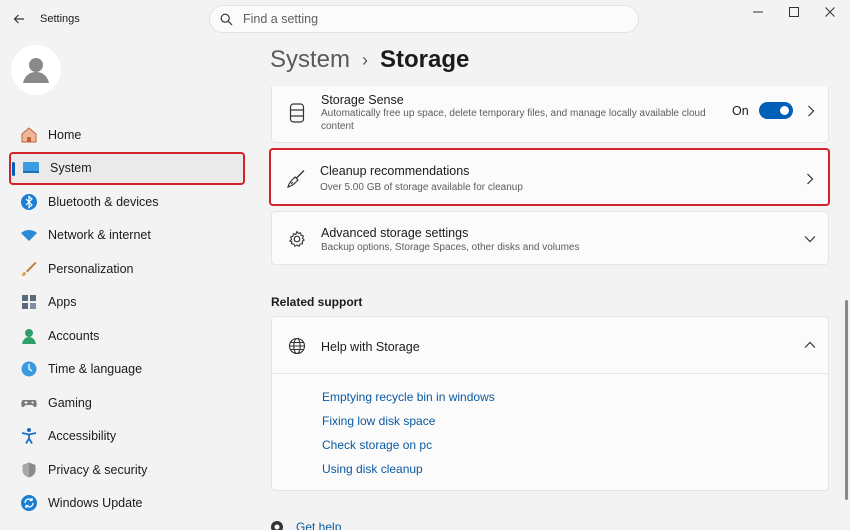  What do you see at coordinates (776, 110) in the screenshot?
I see `storage-sense-toggle` at bounding box center [776, 110].